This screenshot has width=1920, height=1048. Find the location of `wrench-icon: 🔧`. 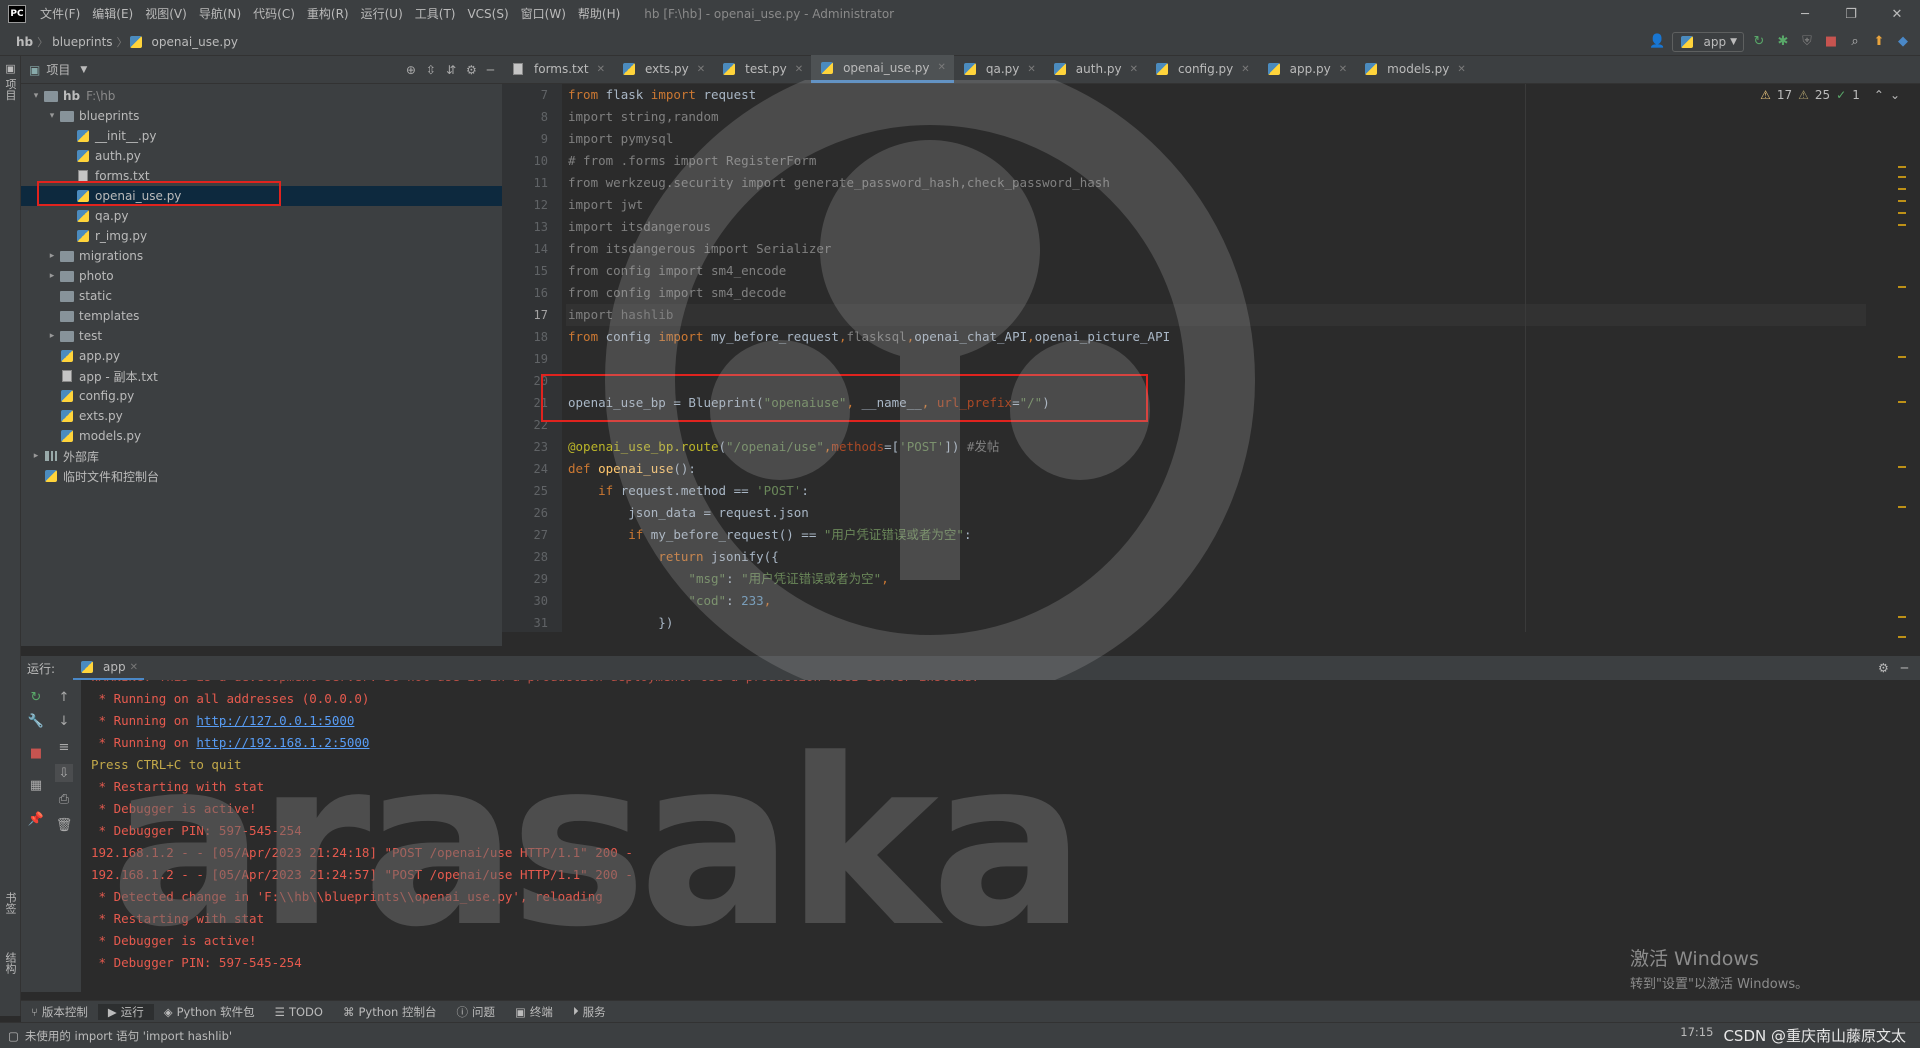

wrench-icon: 🔧 is located at coordinates (36, 721).